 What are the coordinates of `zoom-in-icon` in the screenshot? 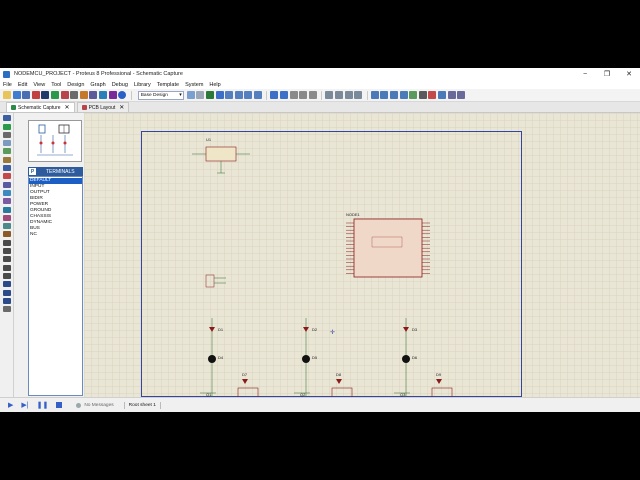 It's located at (229, 95).